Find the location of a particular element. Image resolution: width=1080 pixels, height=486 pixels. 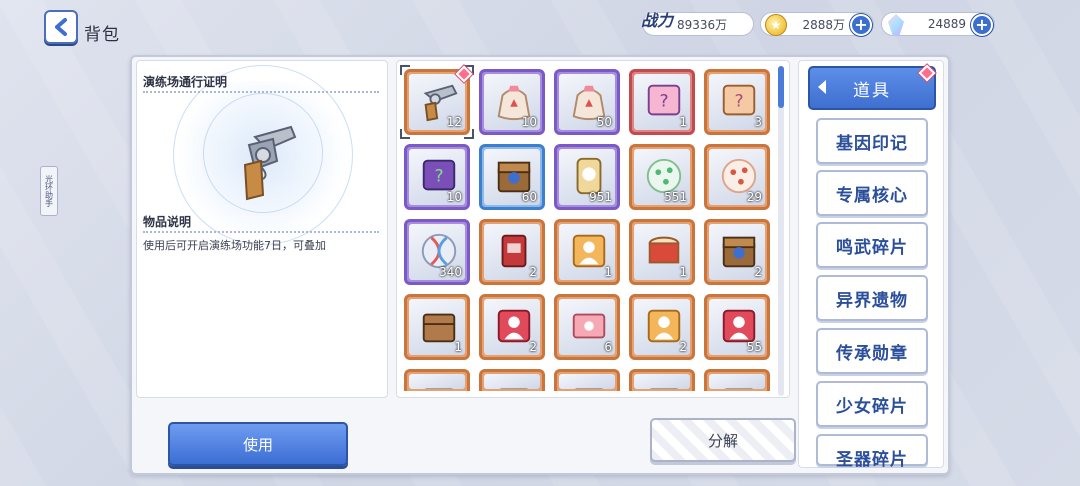

item-frame: 60 is located at coordinates (512, 177).